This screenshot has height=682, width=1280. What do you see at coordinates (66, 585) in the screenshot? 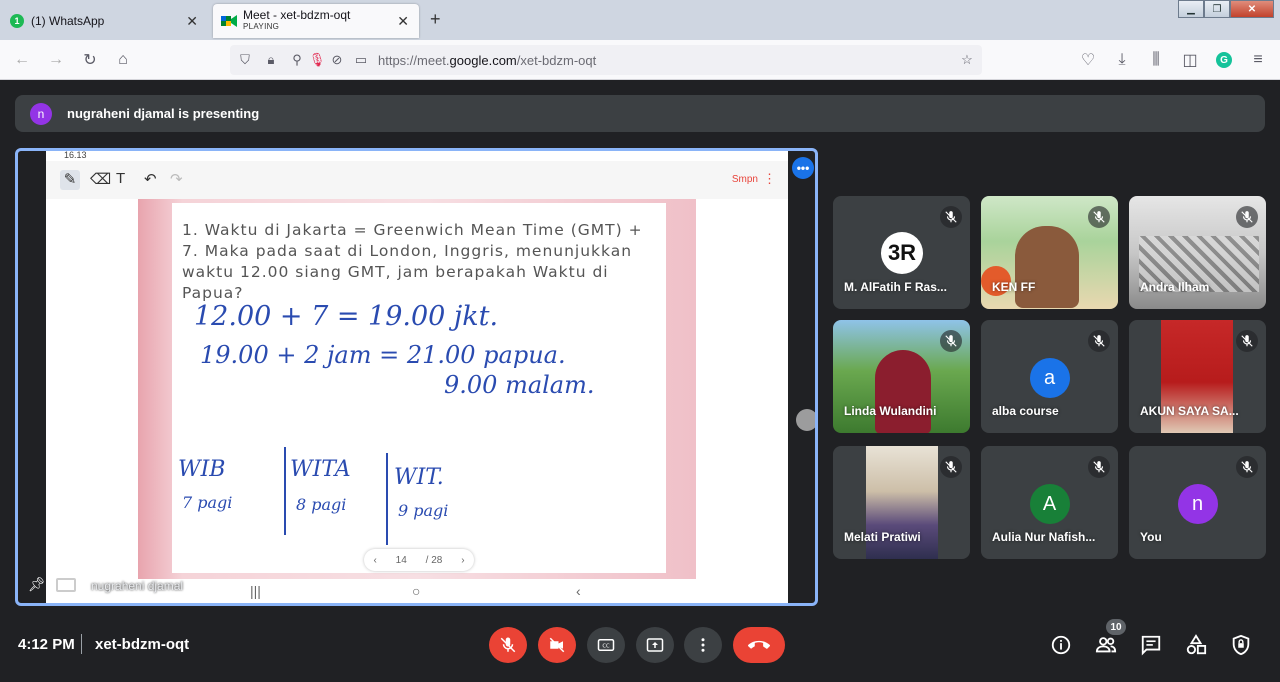
I see `shrink-icon` at bounding box center [66, 585].